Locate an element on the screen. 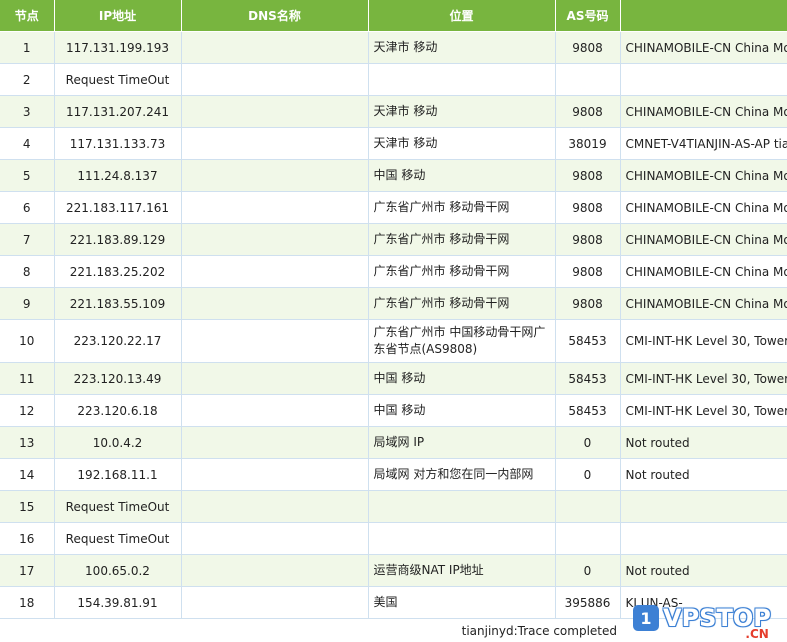  ip-cell: 117.131.207.241 is located at coordinates (118, 111).